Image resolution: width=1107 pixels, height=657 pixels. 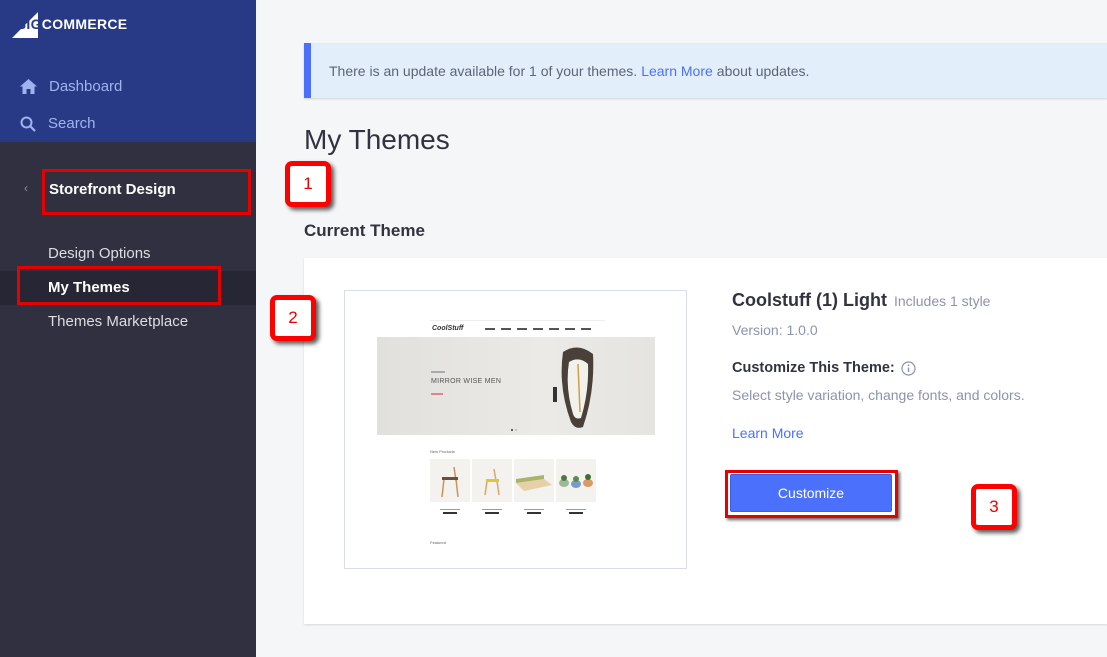 I want to click on preview-product-stool, so click(x=492, y=486).